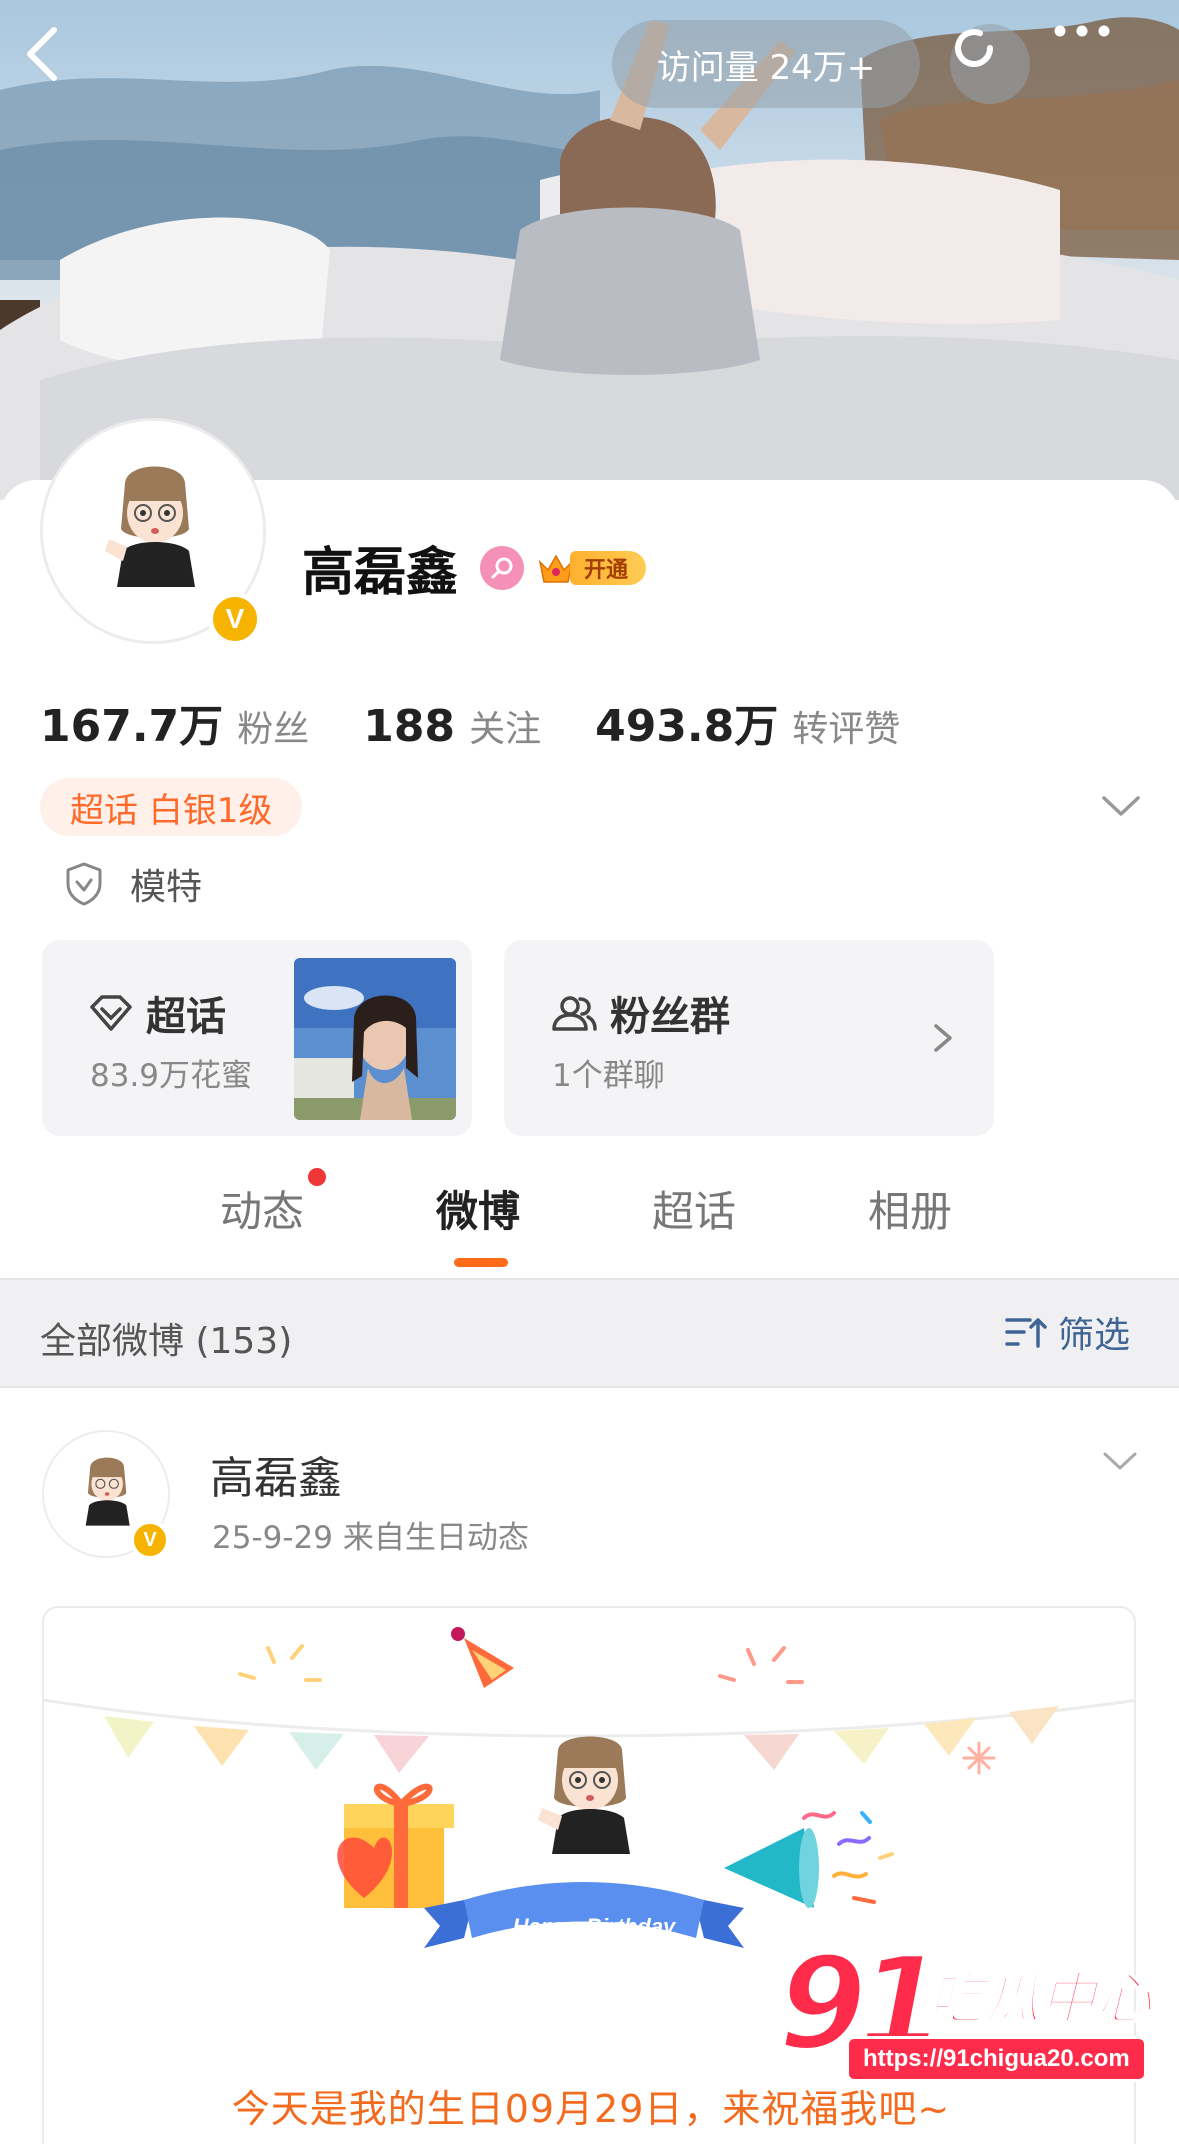  I want to click on super-topic-card: 超话 83.9万花蜜, so click(257, 1038).